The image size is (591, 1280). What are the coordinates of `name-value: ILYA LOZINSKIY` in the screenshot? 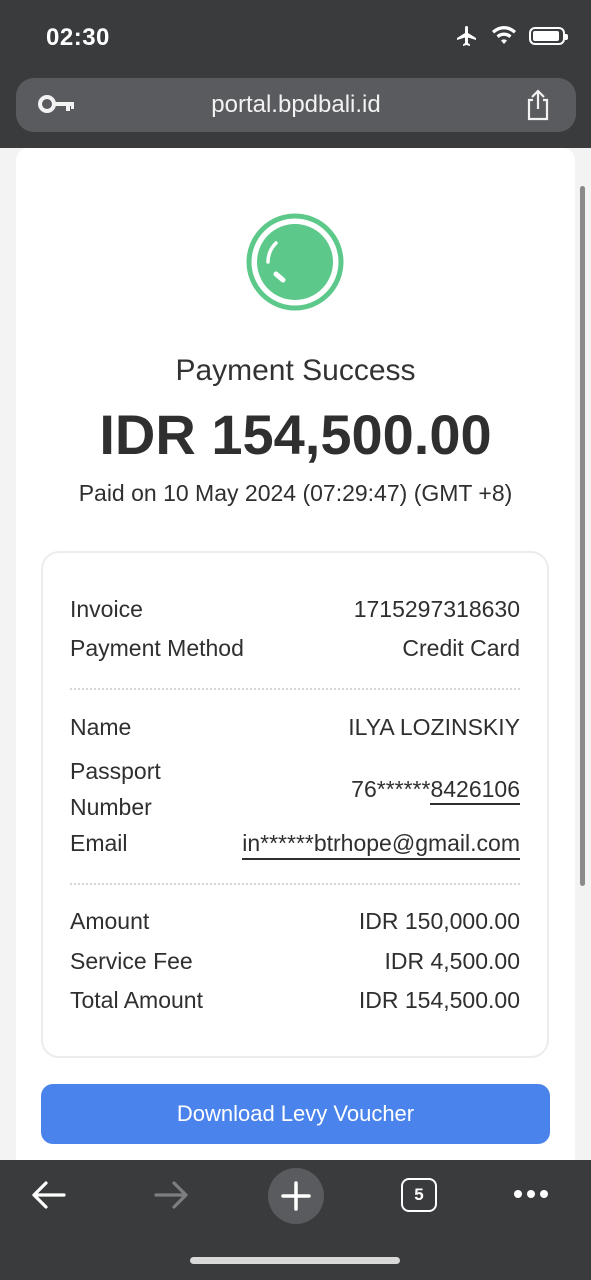 It's located at (434, 727).